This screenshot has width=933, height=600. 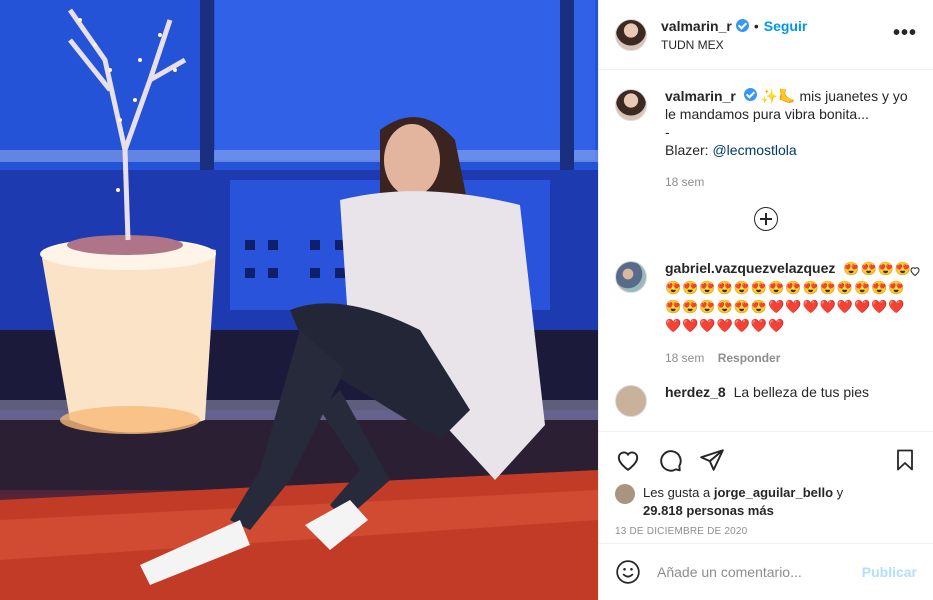 I want to click on commenter-username: gabriel.vazquezvelazquez, so click(x=750, y=268).